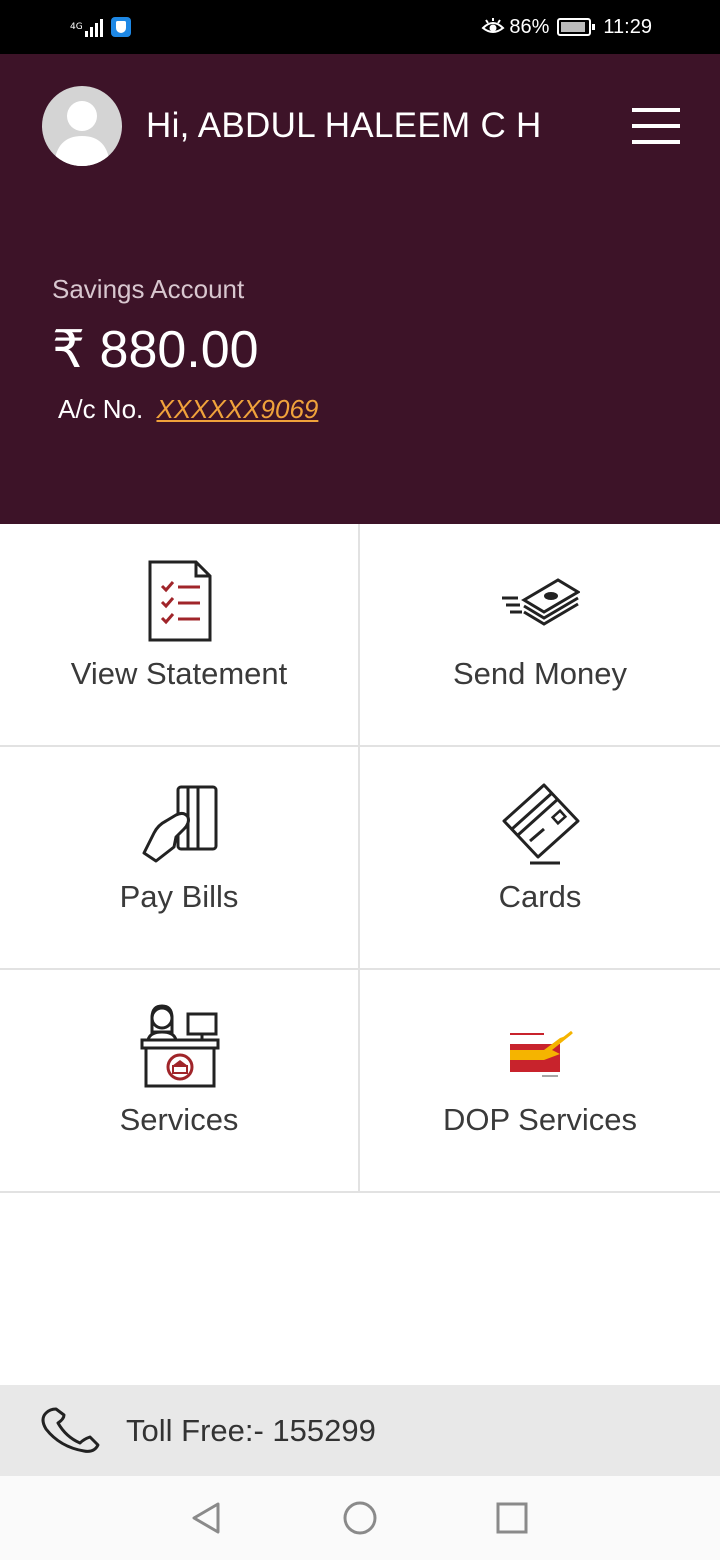  What do you see at coordinates (76, 26) in the screenshot?
I see `network-type-label: 4G` at bounding box center [76, 26].